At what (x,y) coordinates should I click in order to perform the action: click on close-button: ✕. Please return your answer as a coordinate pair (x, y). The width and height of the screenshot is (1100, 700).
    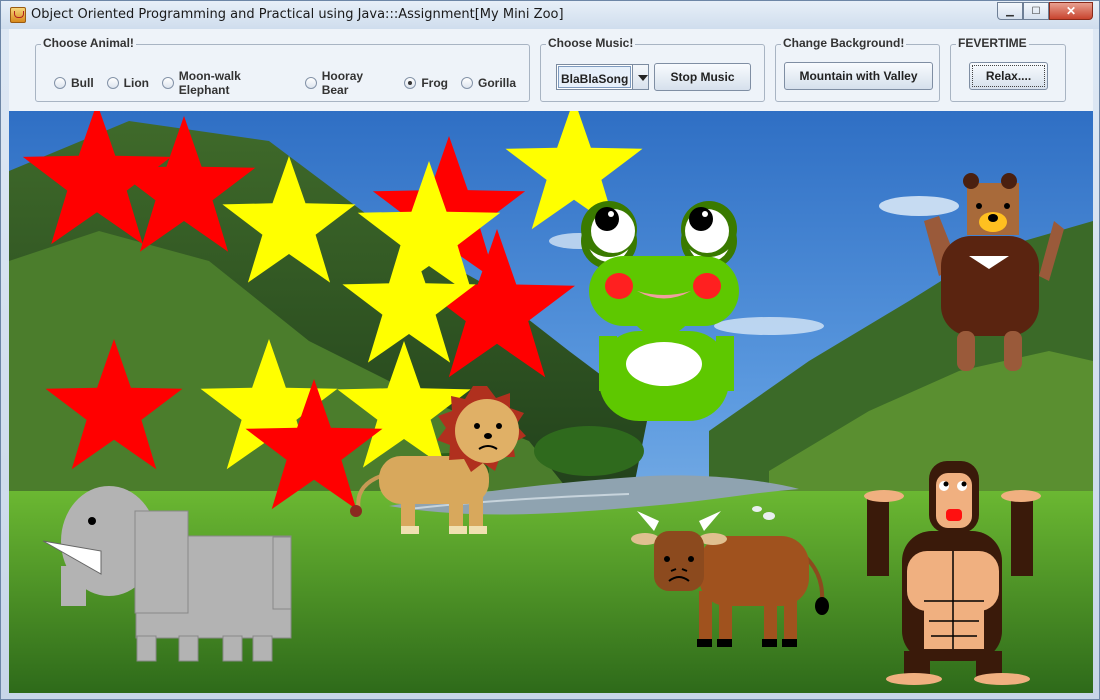
    Looking at the image, I should click on (1071, 11).